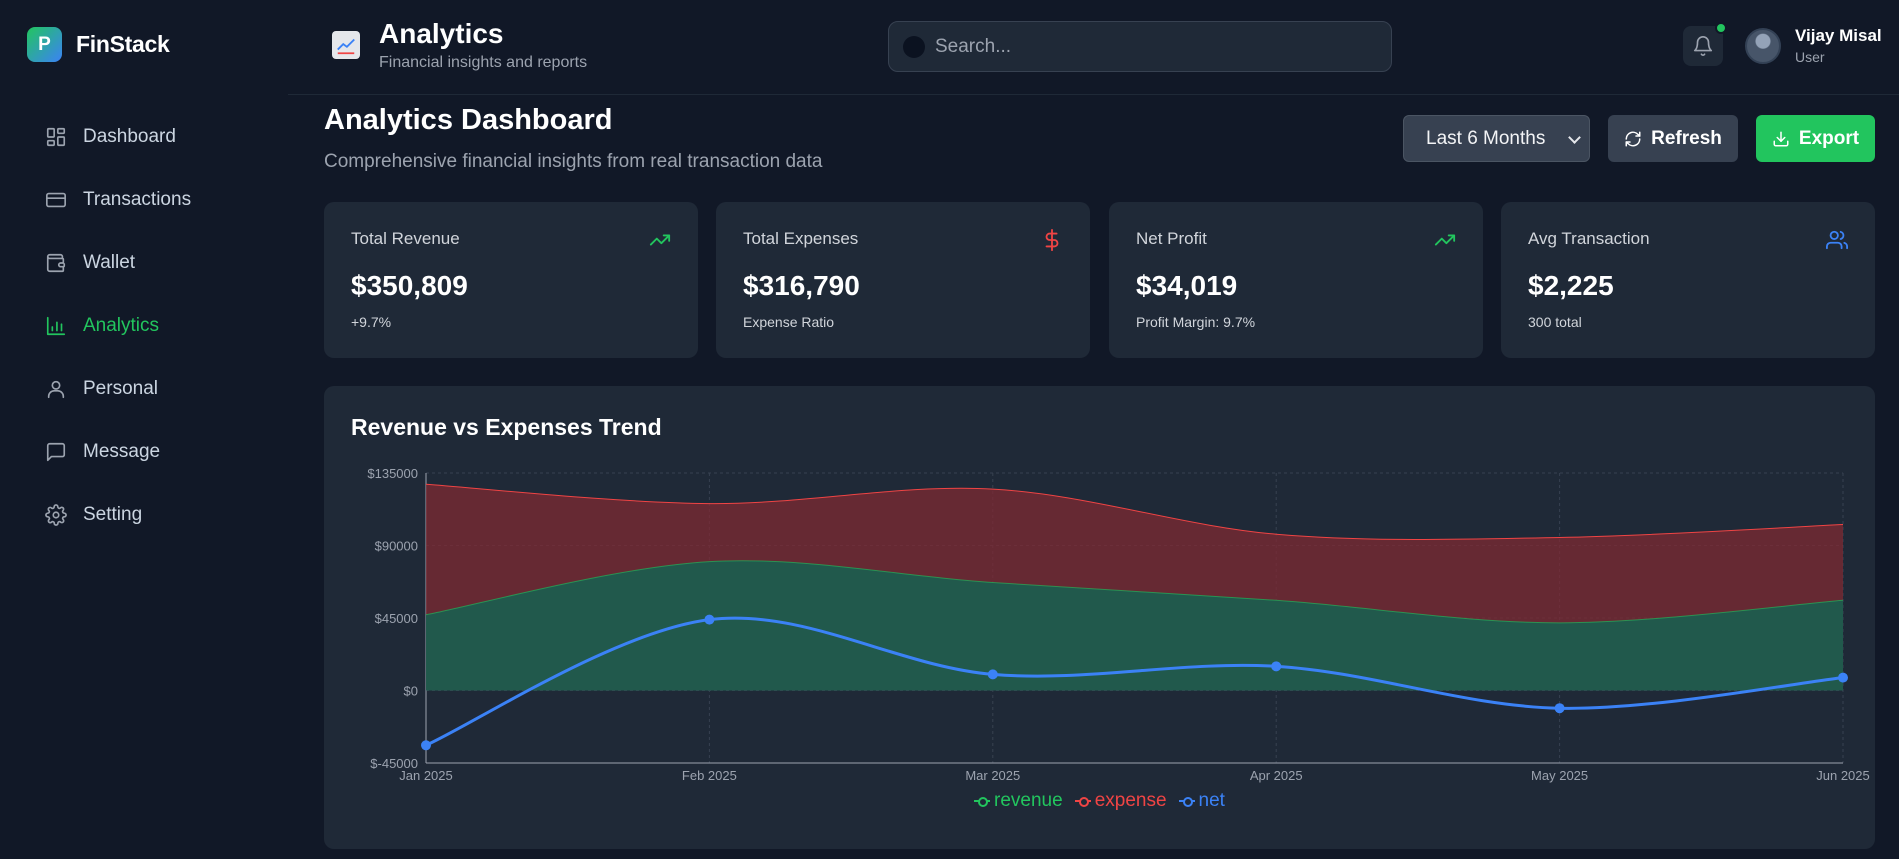 This screenshot has width=1899, height=859. Describe the element at coordinates (122, 451) in the screenshot. I see `sidebar-item-label: Message` at that location.